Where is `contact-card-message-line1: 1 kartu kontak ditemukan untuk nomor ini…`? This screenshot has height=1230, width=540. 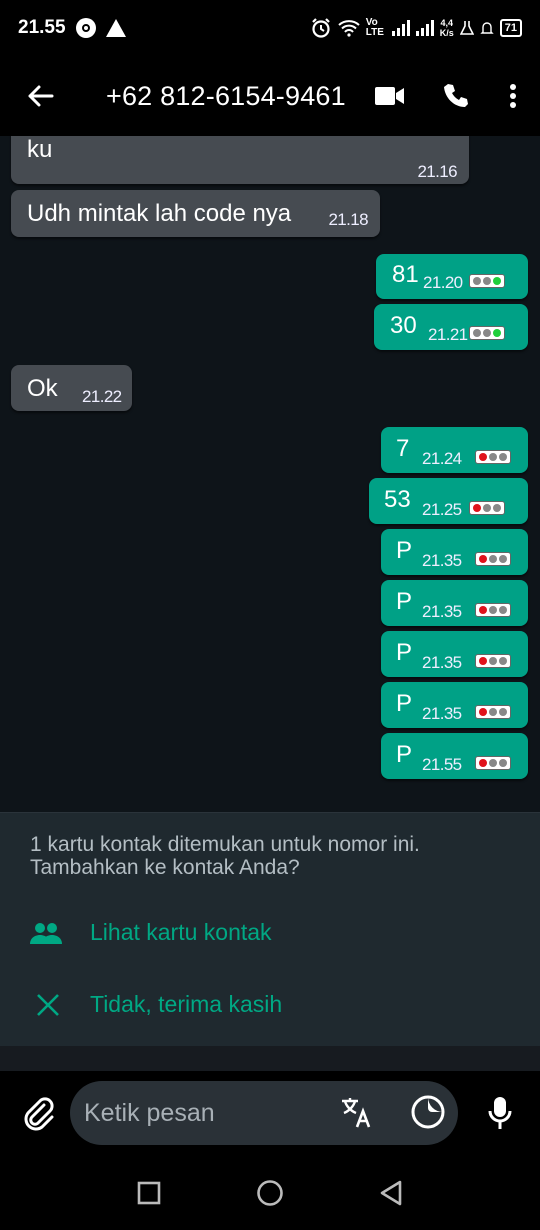 contact-card-message-line1: 1 kartu kontak ditemukan untuk nomor ini… is located at coordinates (225, 844).